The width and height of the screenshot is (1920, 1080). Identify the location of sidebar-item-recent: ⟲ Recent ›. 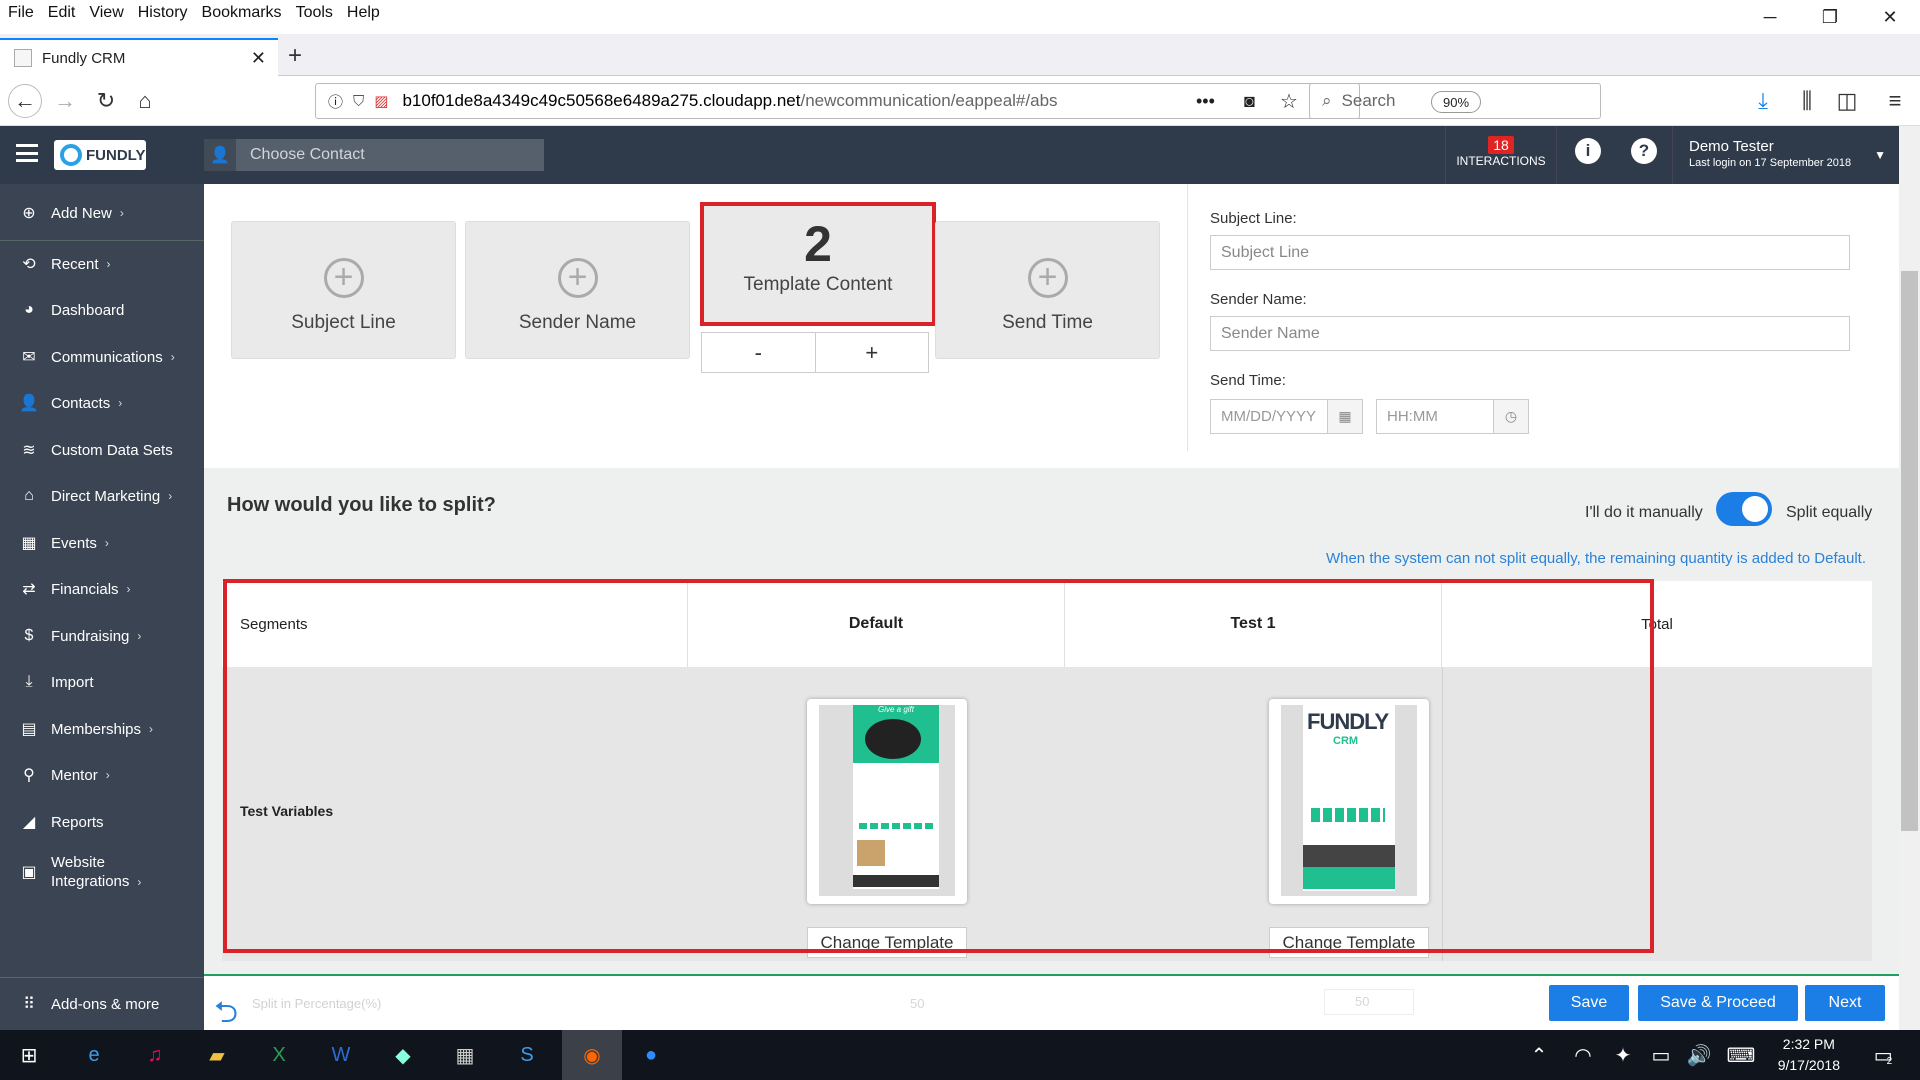
(102, 264).